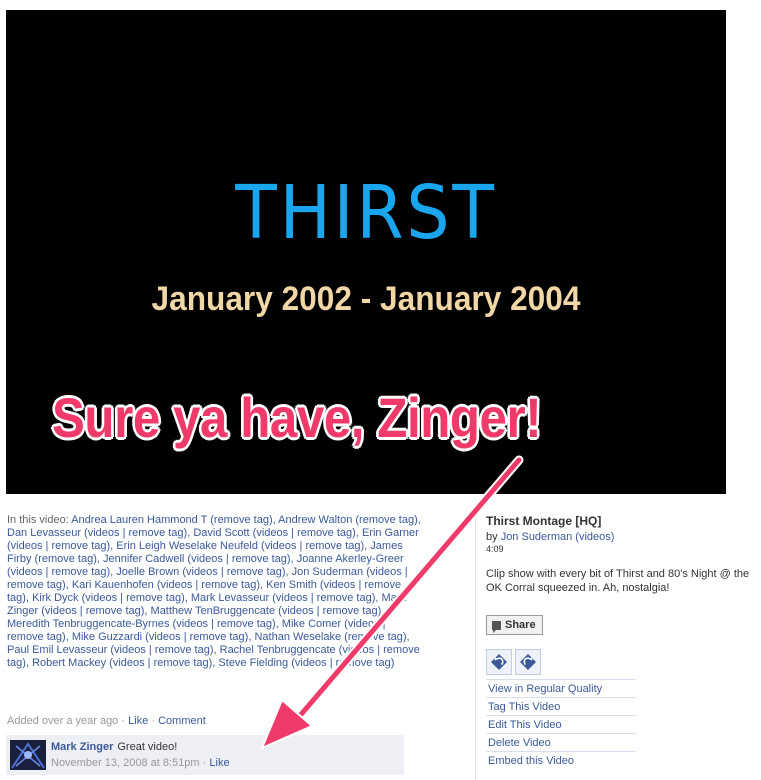  Describe the element at coordinates (57, 650) in the screenshot. I see `tagged-person-link: Paul Emil Levasseur` at that location.